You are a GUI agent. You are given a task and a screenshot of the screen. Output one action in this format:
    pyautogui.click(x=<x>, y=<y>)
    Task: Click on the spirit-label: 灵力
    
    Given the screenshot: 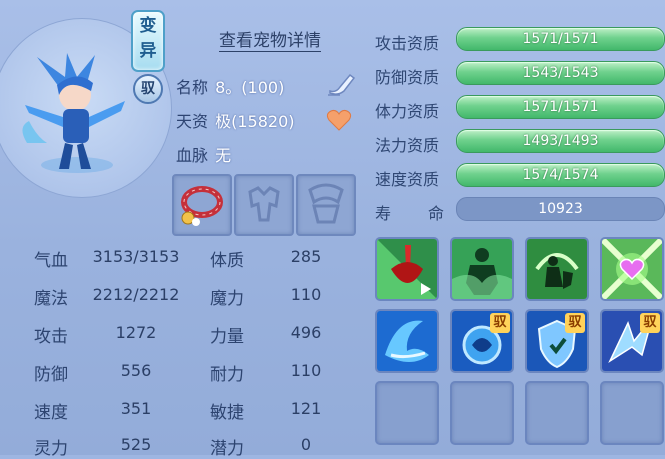 What is the action you would take?
    pyautogui.click(x=51, y=449)
    